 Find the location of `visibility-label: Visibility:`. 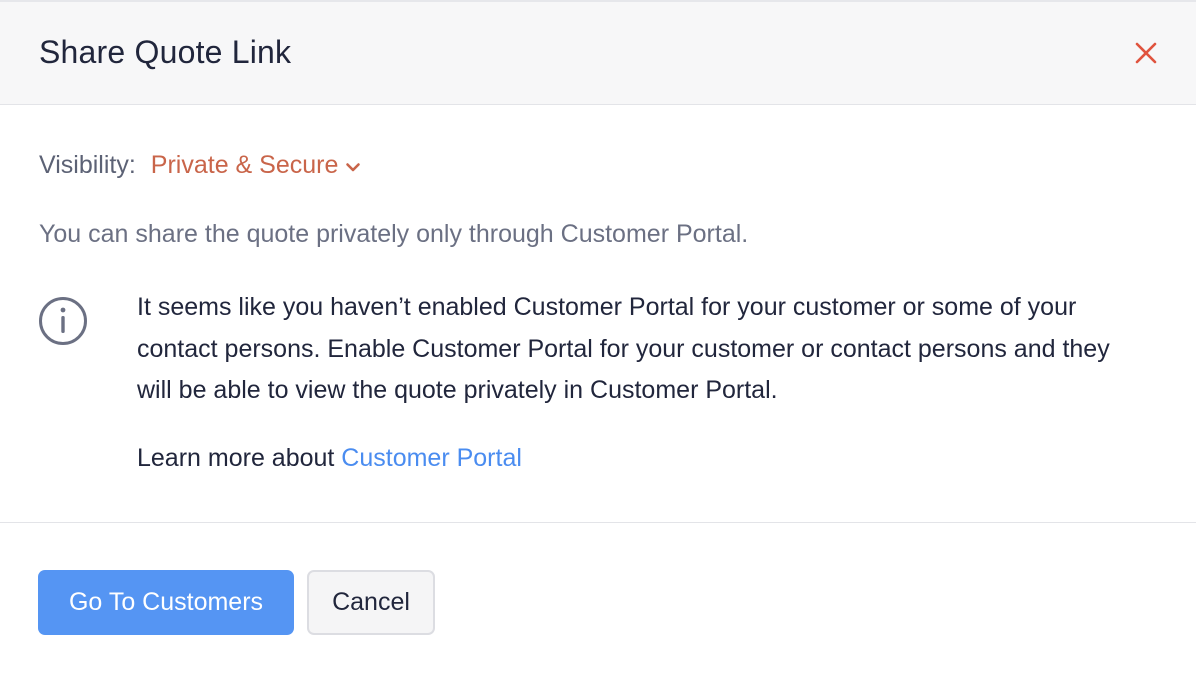

visibility-label: Visibility: is located at coordinates (87, 165).